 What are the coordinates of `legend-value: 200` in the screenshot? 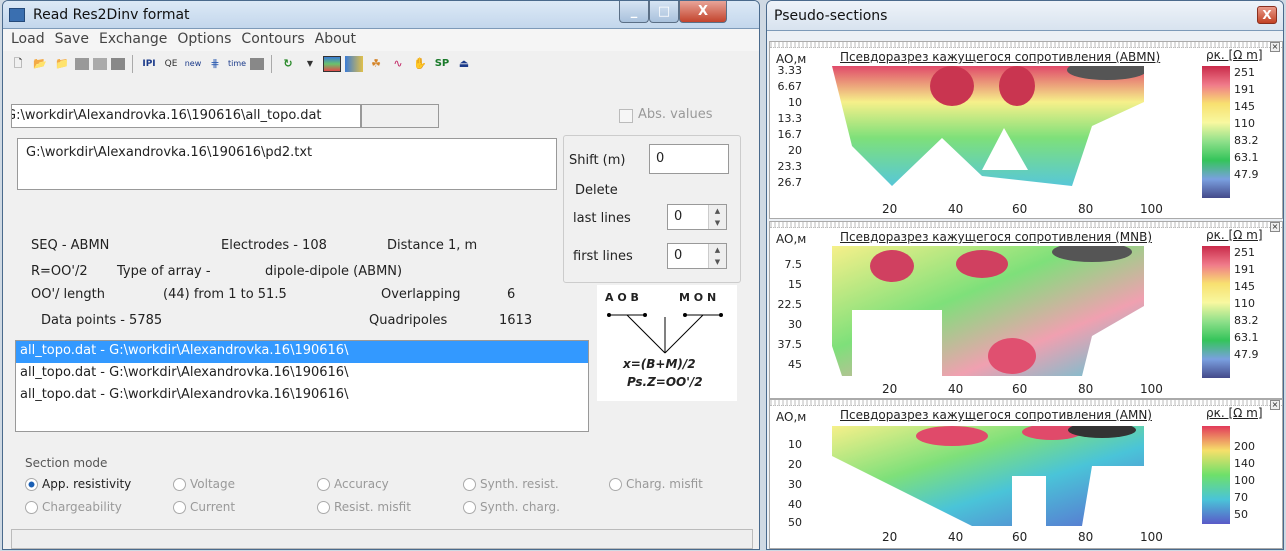 It's located at (1244, 446).